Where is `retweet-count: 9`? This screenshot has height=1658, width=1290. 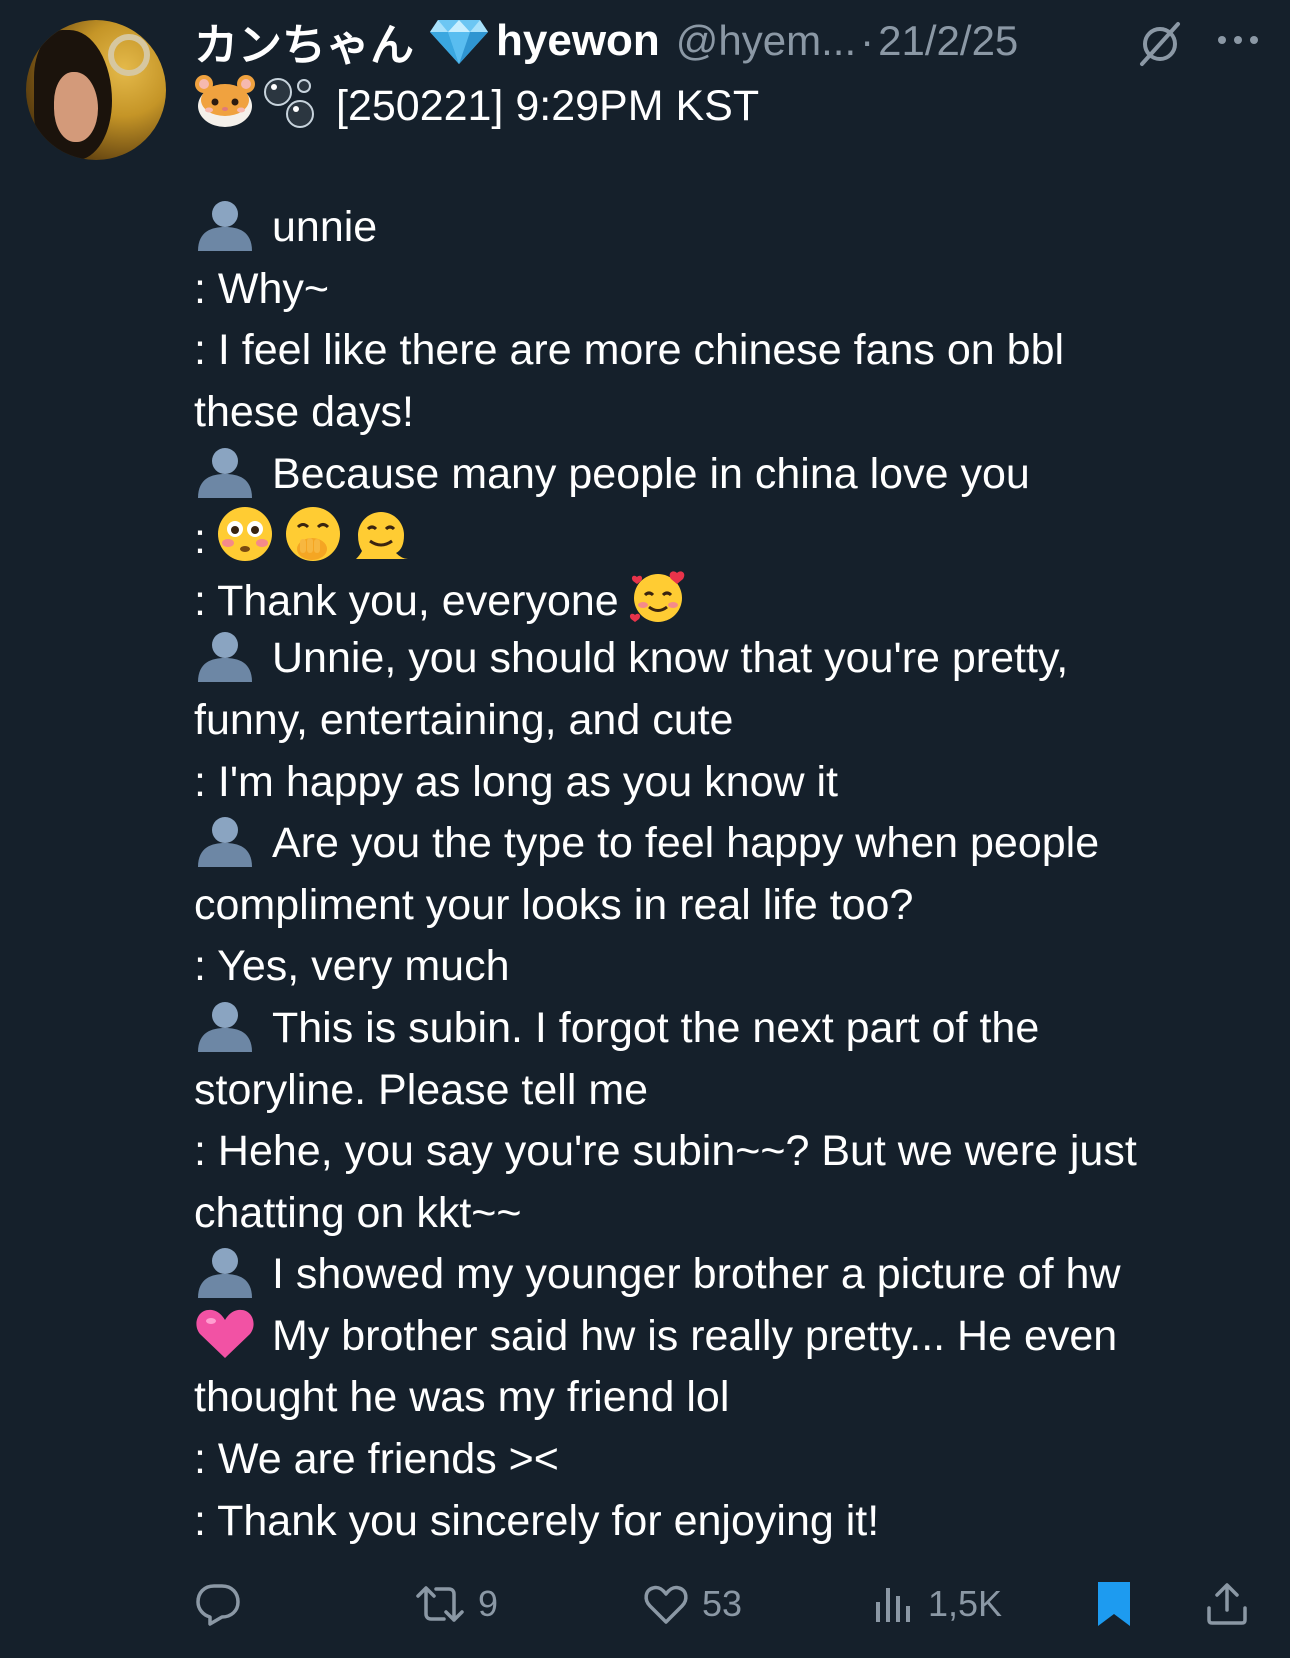
retweet-count: 9 is located at coordinates (488, 1603).